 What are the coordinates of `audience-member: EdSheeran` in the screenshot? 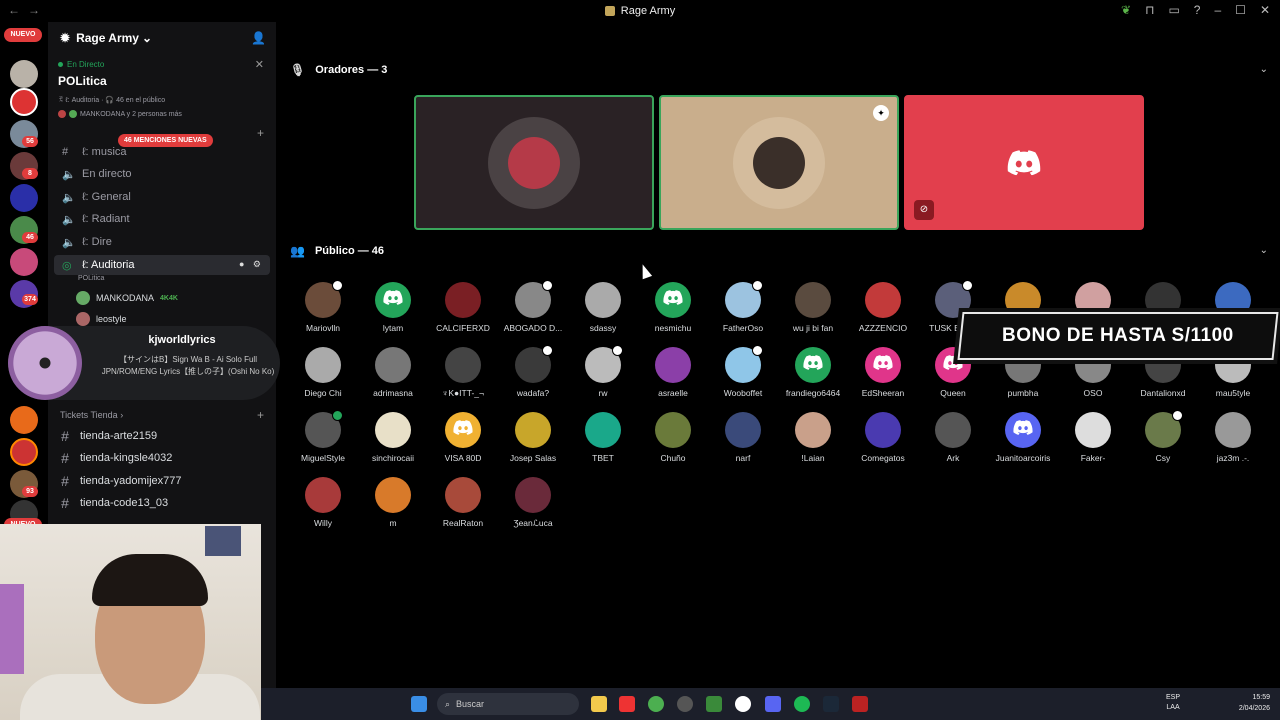 It's located at (883, 372).